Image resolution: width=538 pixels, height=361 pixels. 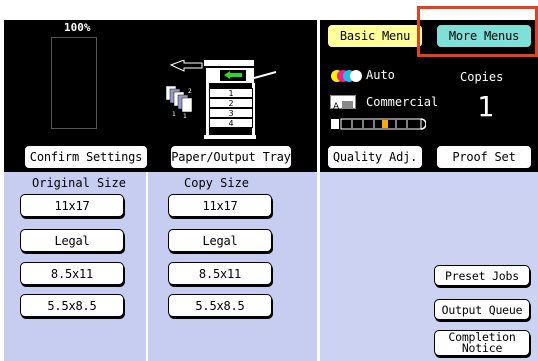 I want to click on more-menus-highlight, so click(x=477, y=31).